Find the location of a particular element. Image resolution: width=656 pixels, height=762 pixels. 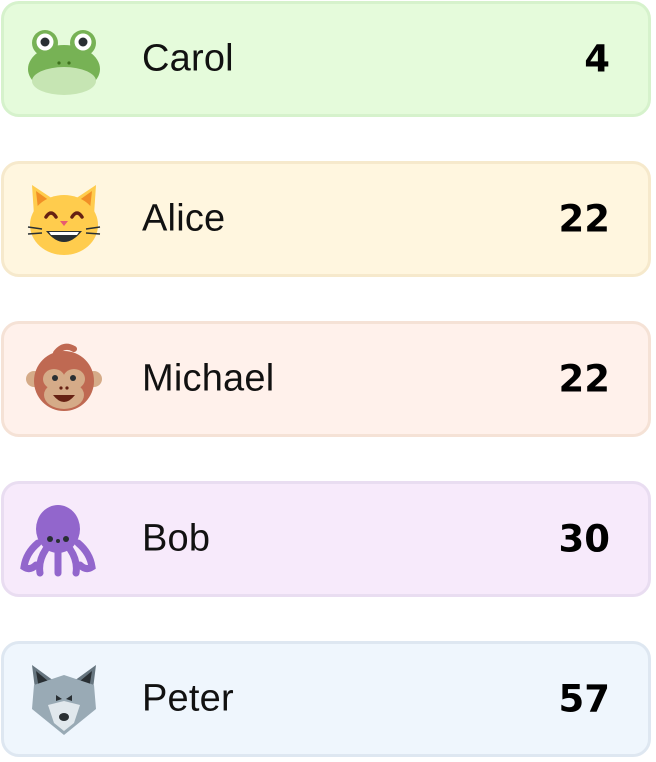

monkey-icon is located at coordinates (64, 379).